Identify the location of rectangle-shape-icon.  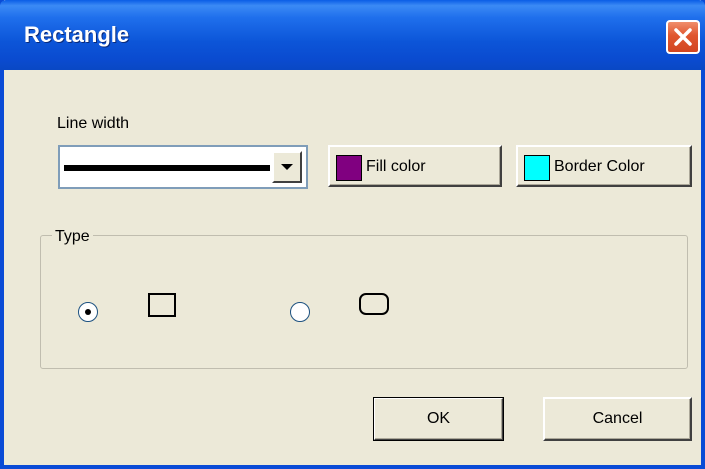
(162, 305).